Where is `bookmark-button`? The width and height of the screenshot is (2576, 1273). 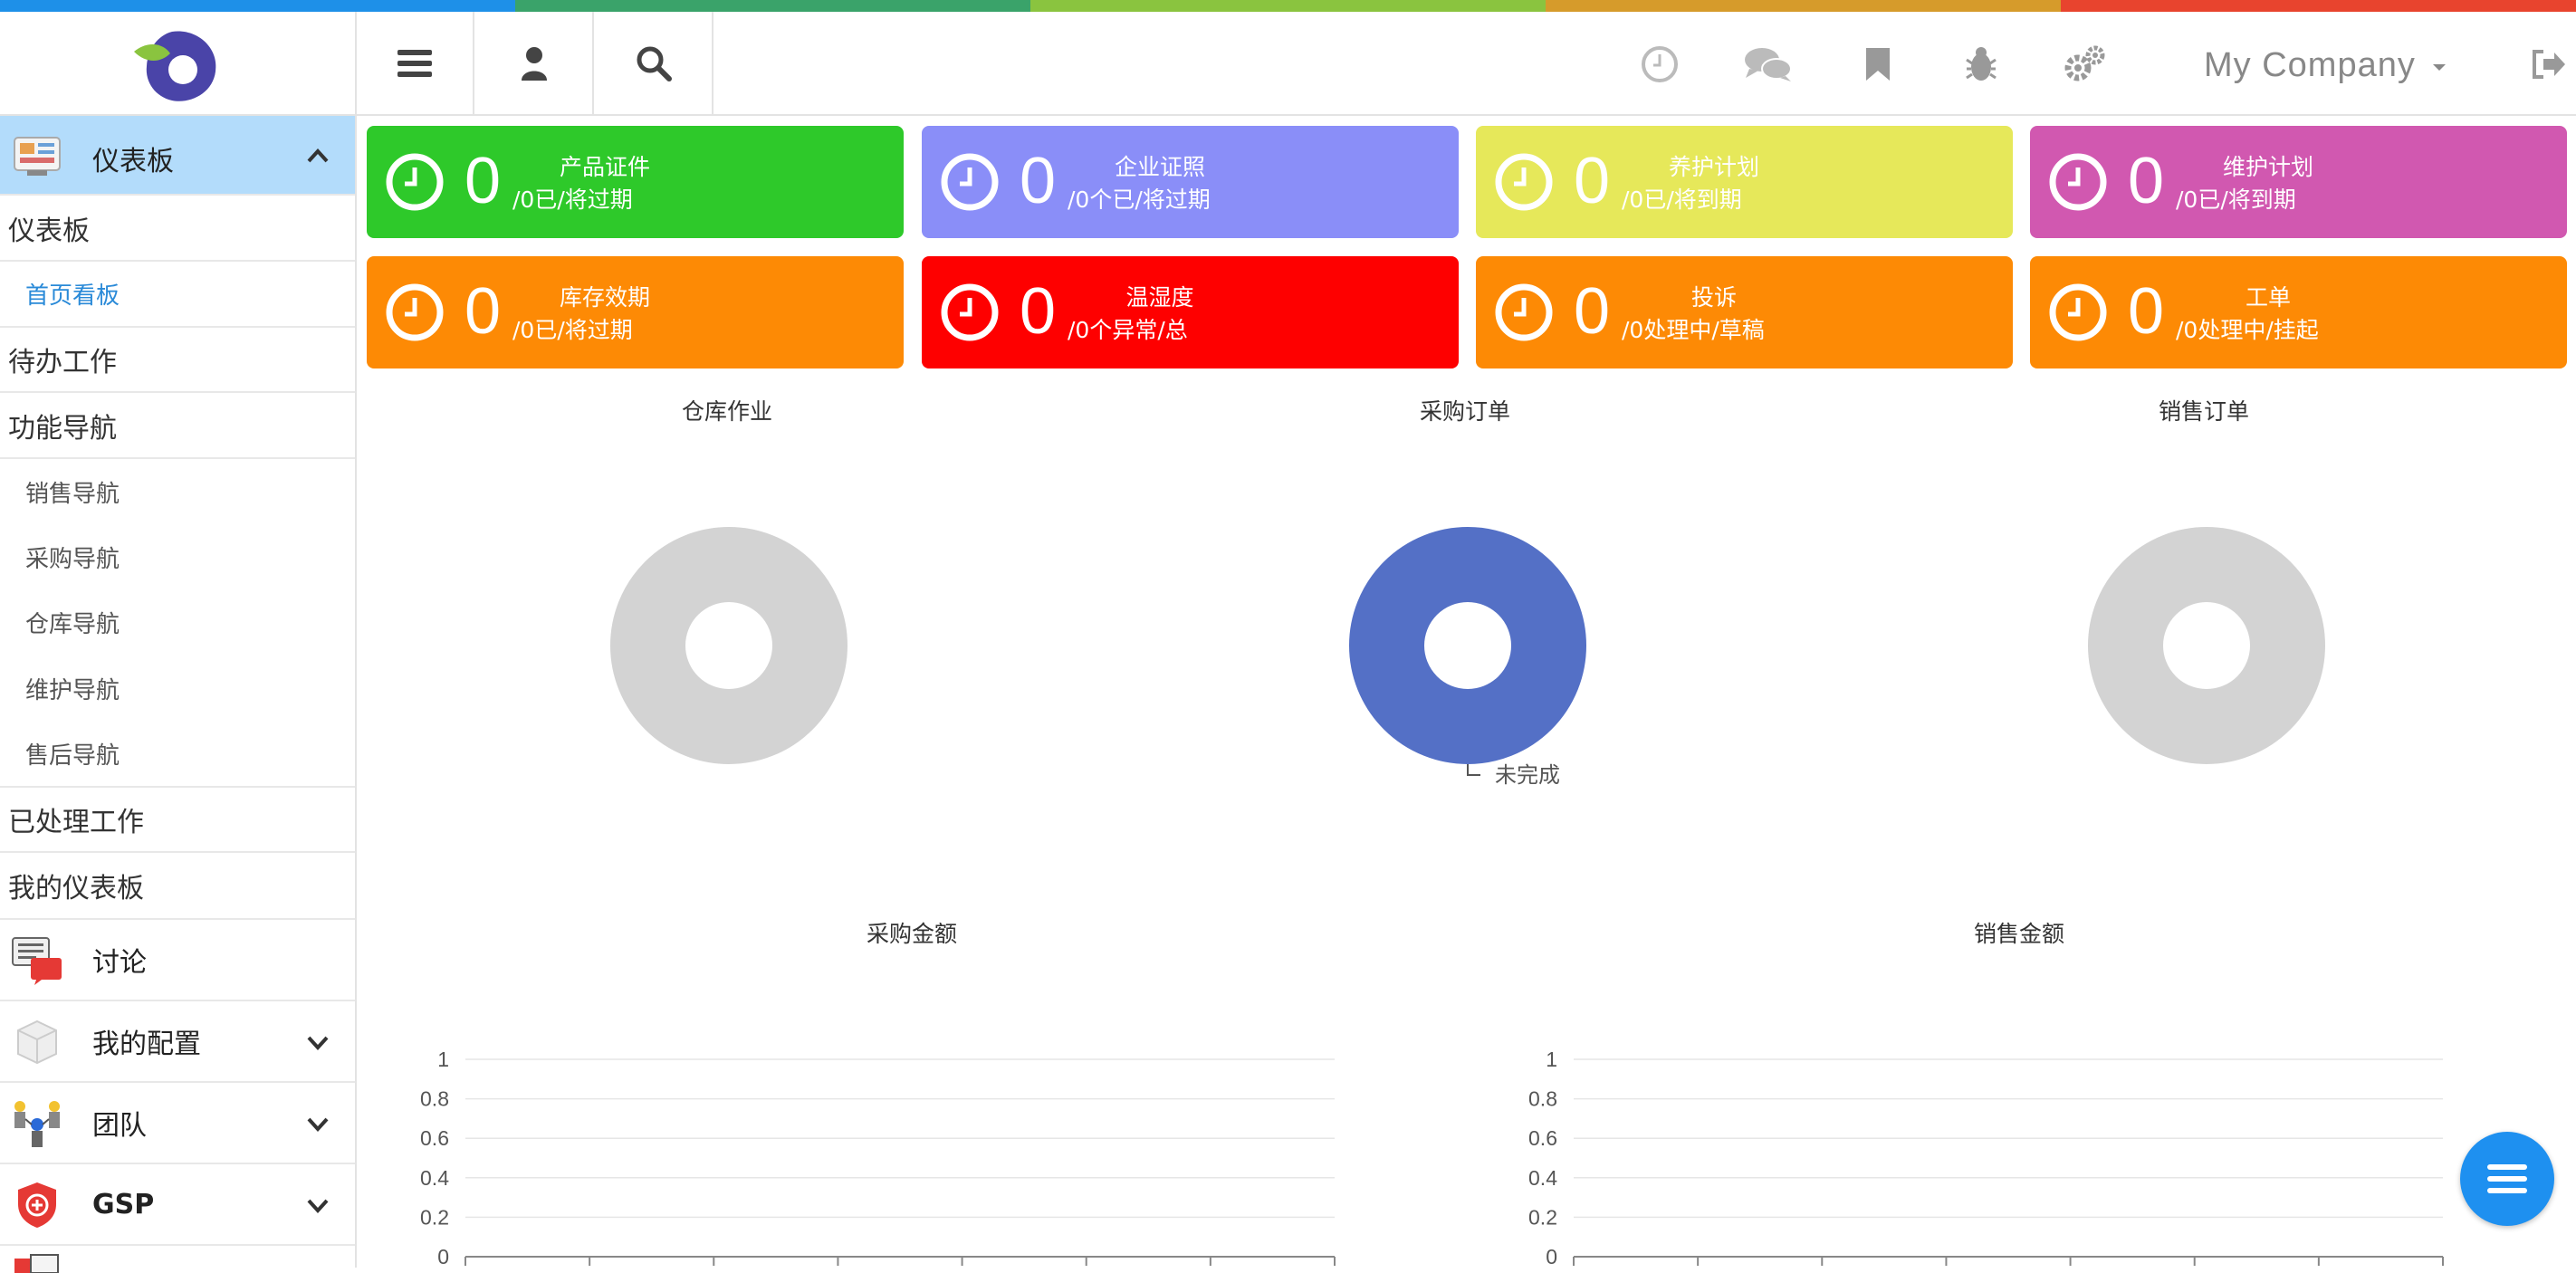 bookmark-button is located at coordinates (1878, 64).